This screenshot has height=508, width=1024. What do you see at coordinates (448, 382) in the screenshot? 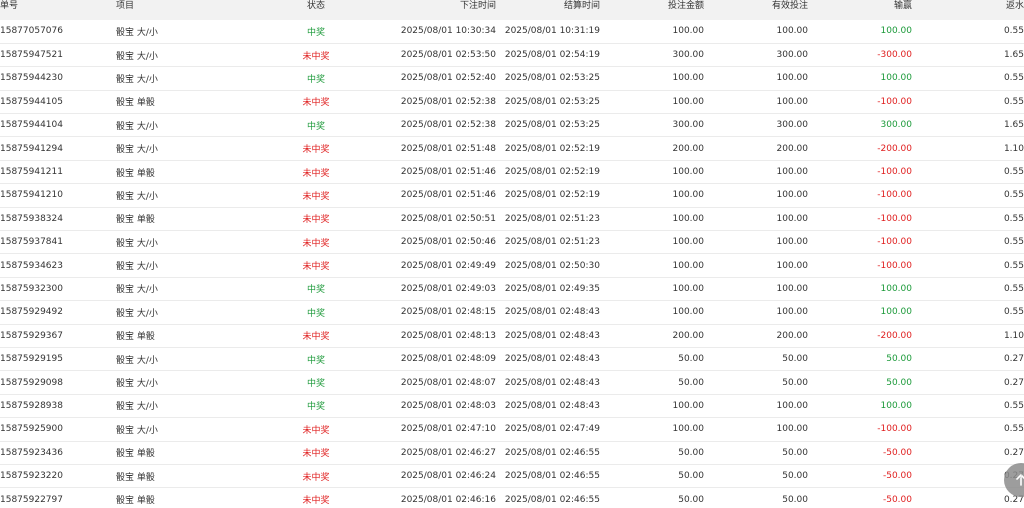
I see `cell-bet-time: 2025/08/01 02:48:07` at bounding box center [448, 382].